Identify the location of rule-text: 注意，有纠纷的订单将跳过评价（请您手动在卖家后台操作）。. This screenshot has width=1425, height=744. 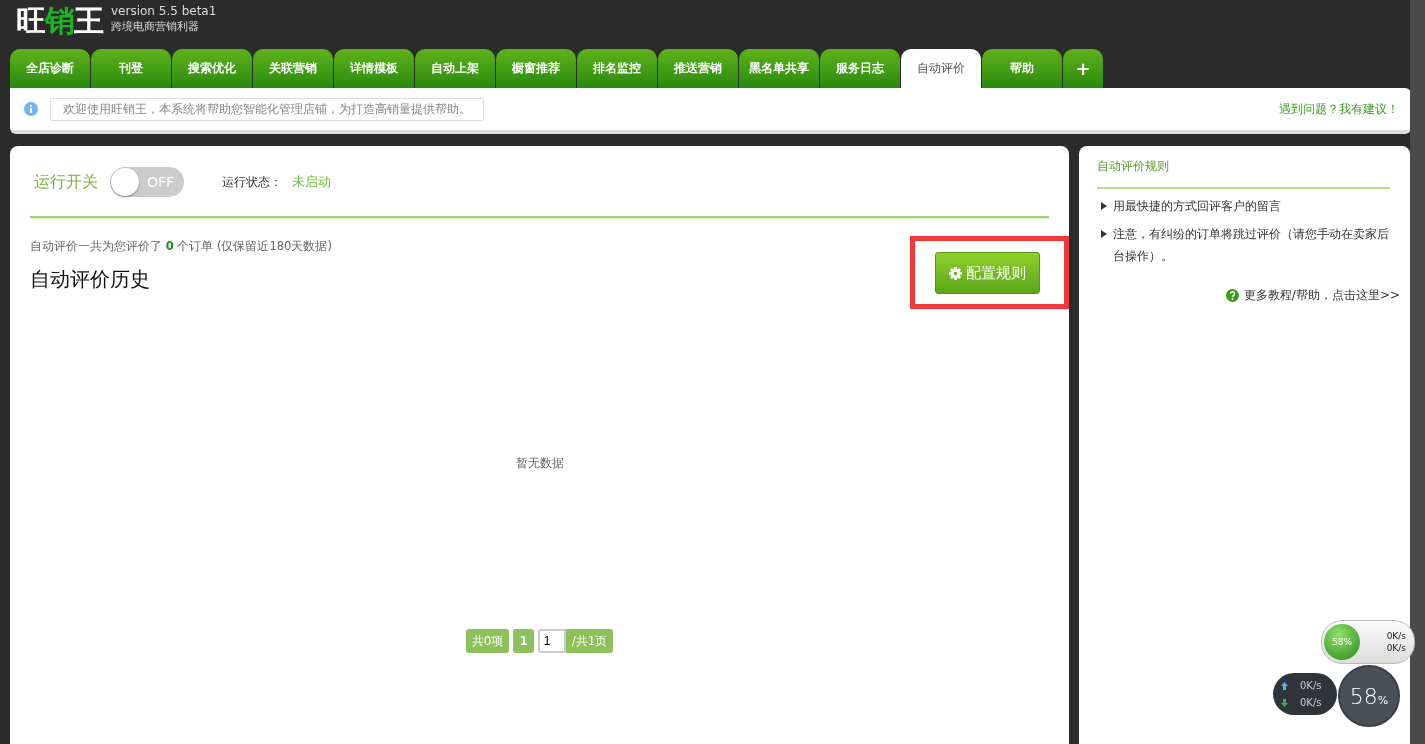
(1252, 245).